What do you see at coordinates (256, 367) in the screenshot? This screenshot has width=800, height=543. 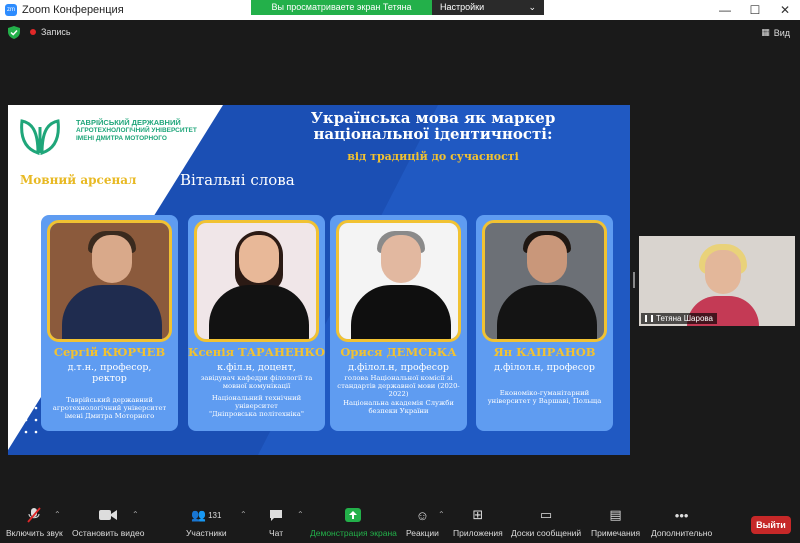 I see `speaker-degree: к.філ.н, доцент,` at bounding box center [256, 367].